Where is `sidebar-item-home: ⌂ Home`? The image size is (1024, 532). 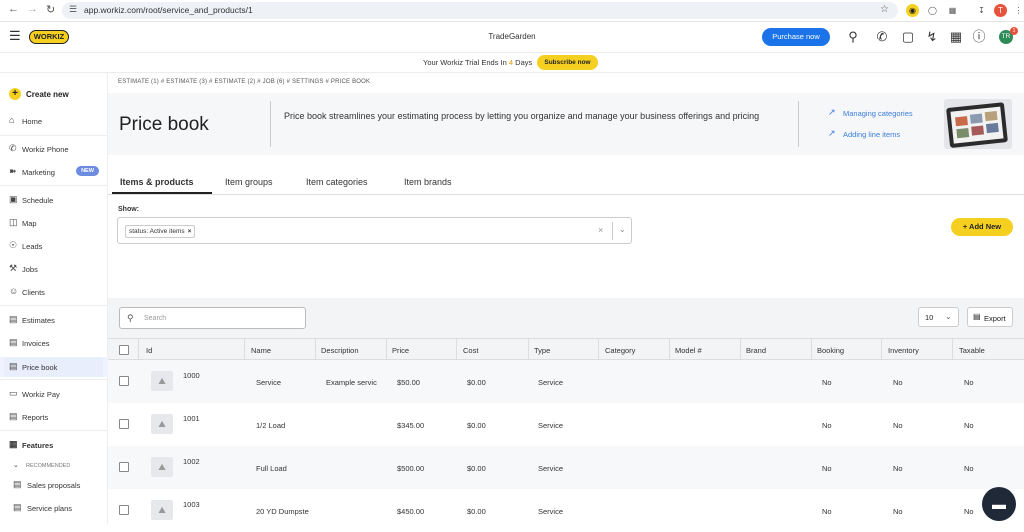 sidebar-item-home: ⌂ Home is located at coordinates (54, 121).